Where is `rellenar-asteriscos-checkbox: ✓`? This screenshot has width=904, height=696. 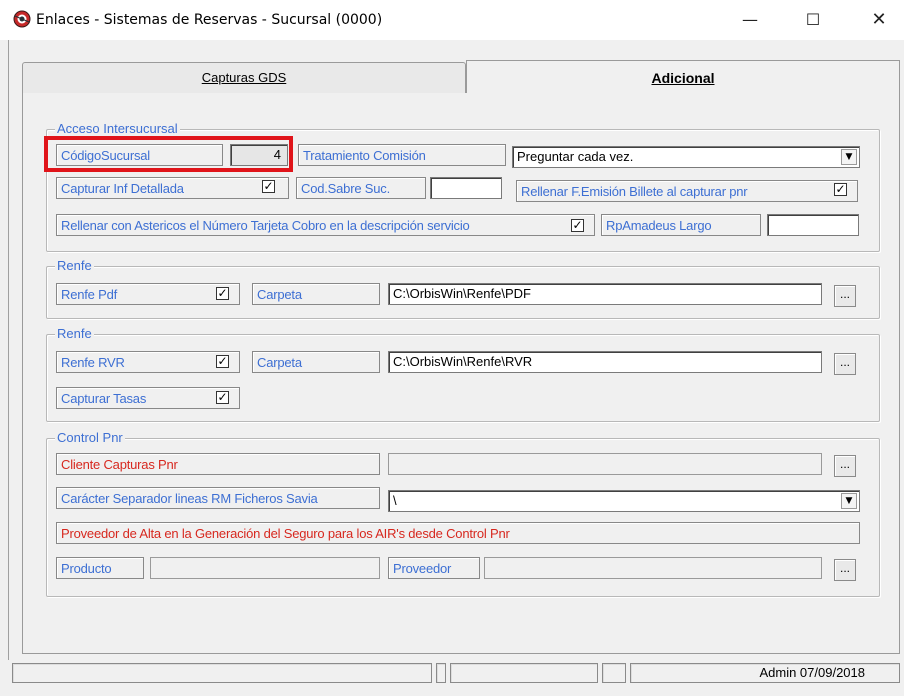
rellenar-asteriscos-checkbox: ✓ is located at coordinates (577, 225).